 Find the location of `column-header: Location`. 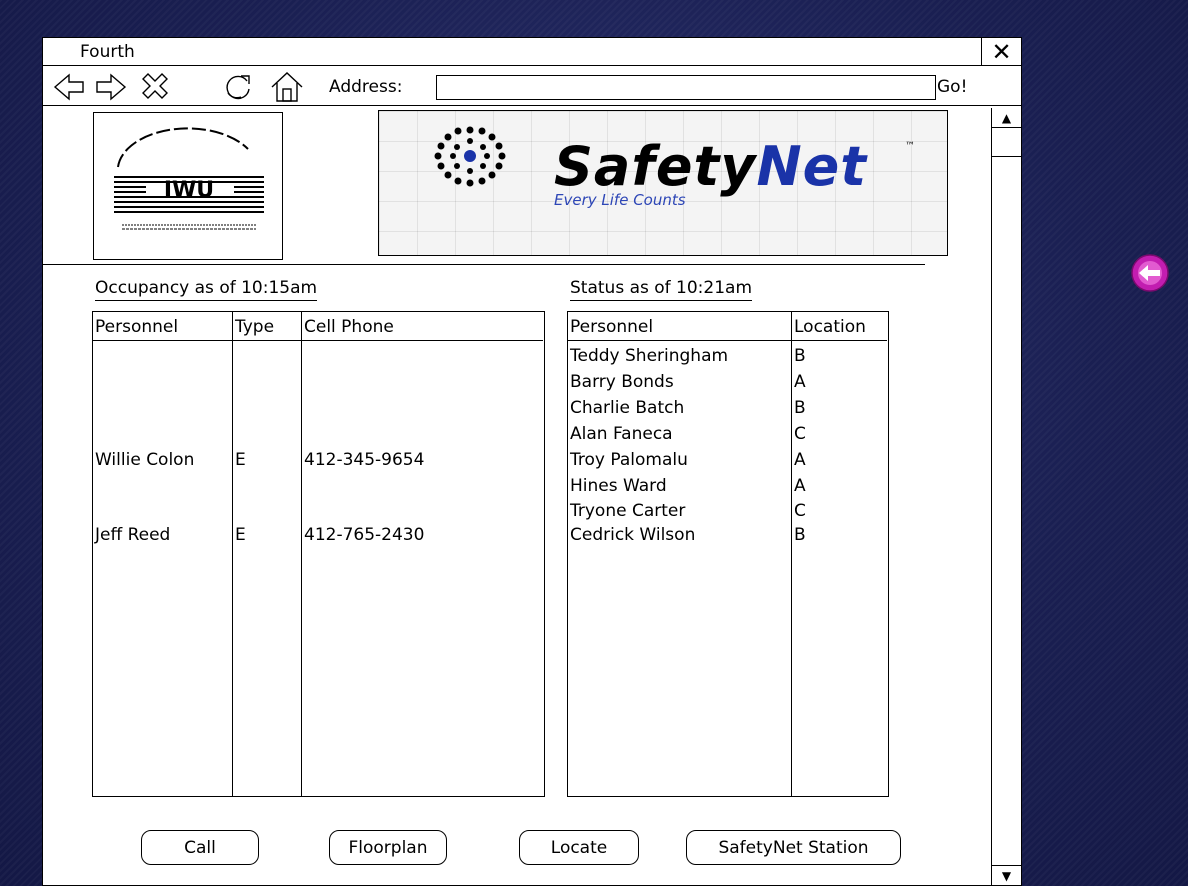

column-header: Location is located at coordinates (839, 326).